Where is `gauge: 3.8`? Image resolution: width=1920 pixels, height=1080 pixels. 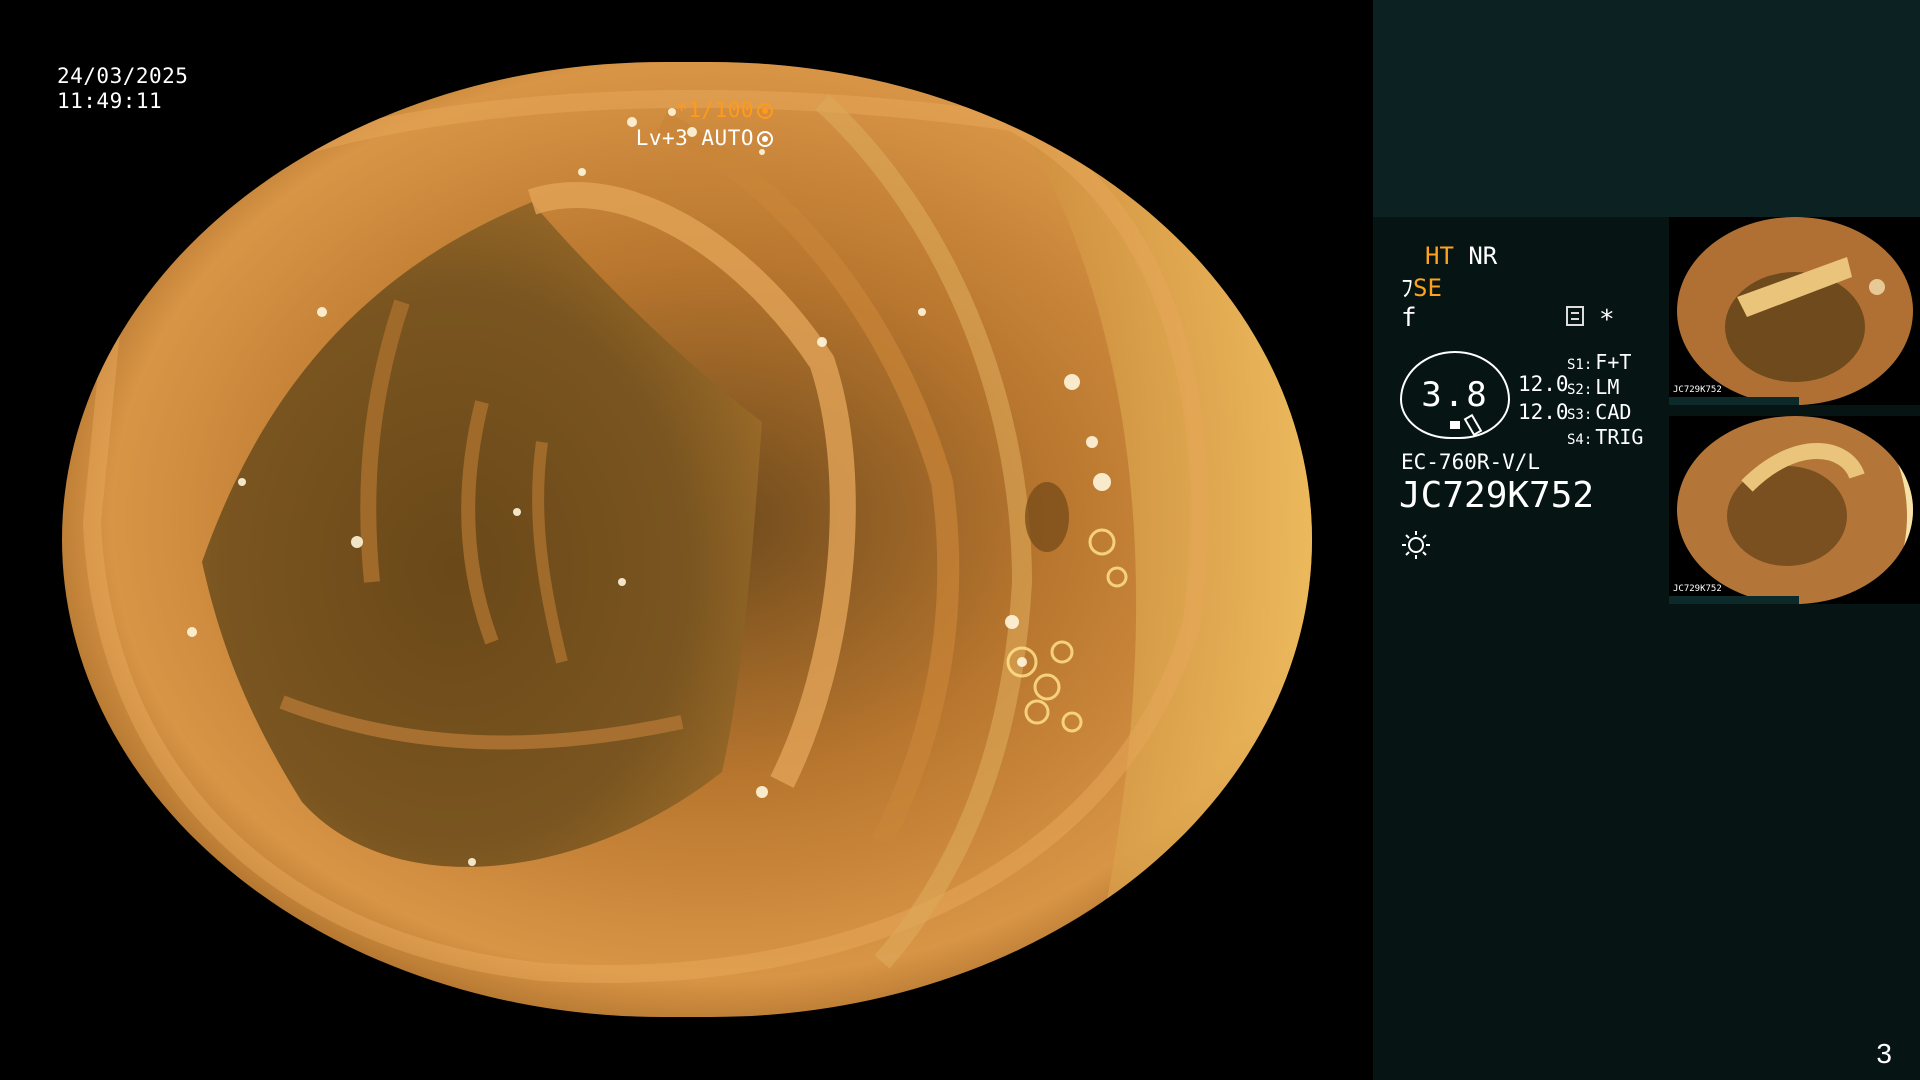
gauge: 3.8 is located at coordinates (1455, 395).